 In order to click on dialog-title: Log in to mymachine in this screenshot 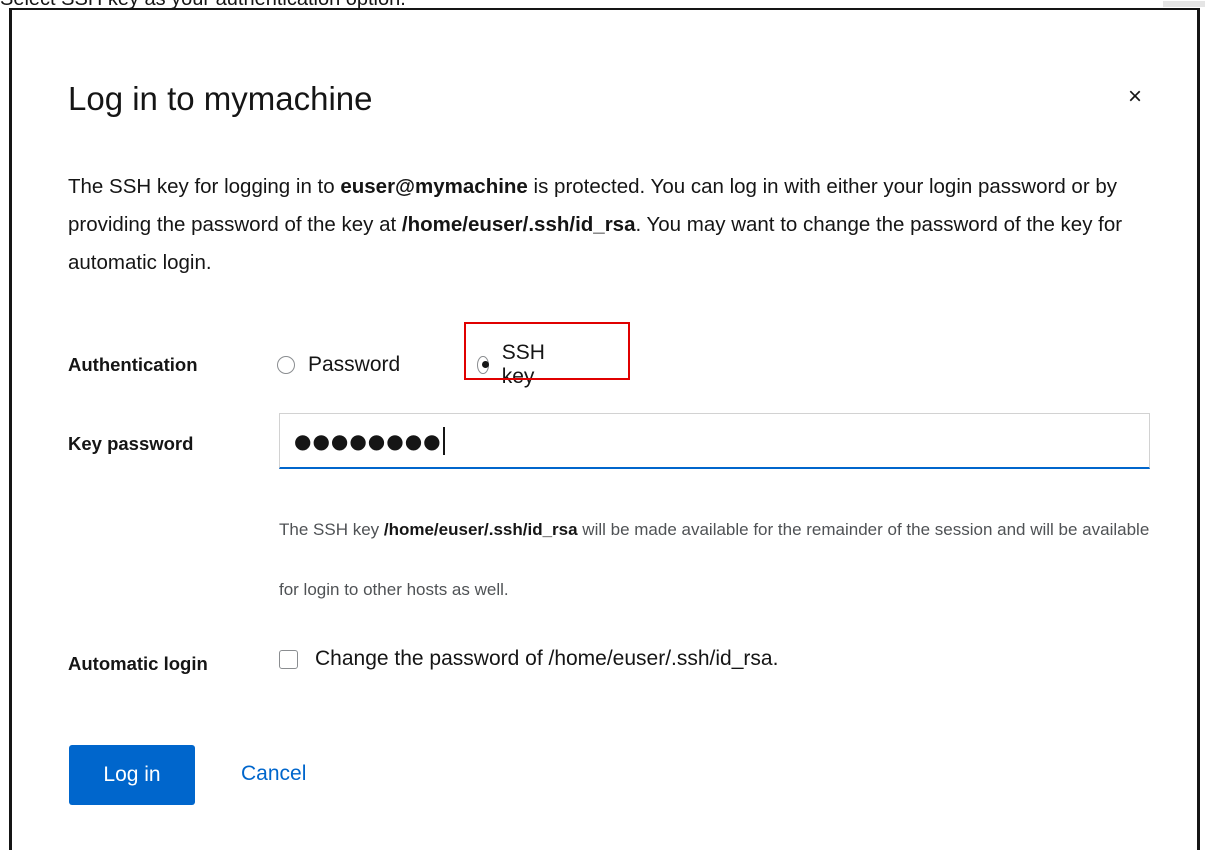, I will do `click(220, 98)`.